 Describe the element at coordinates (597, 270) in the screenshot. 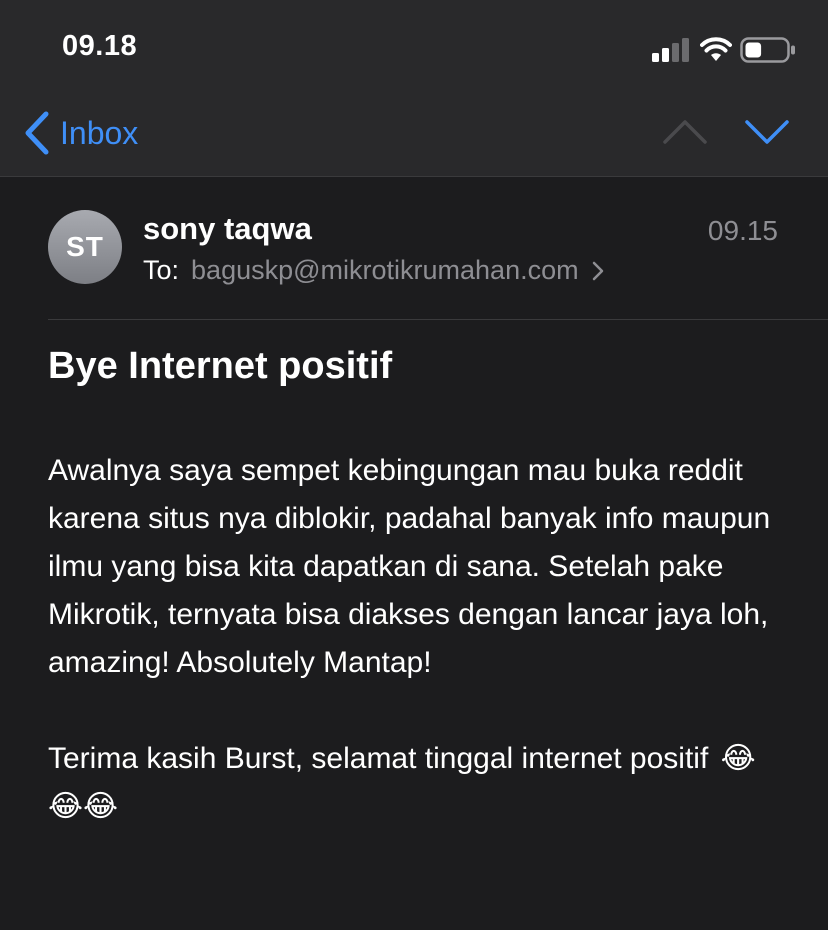

I see `chevron-right-icon` at that location.